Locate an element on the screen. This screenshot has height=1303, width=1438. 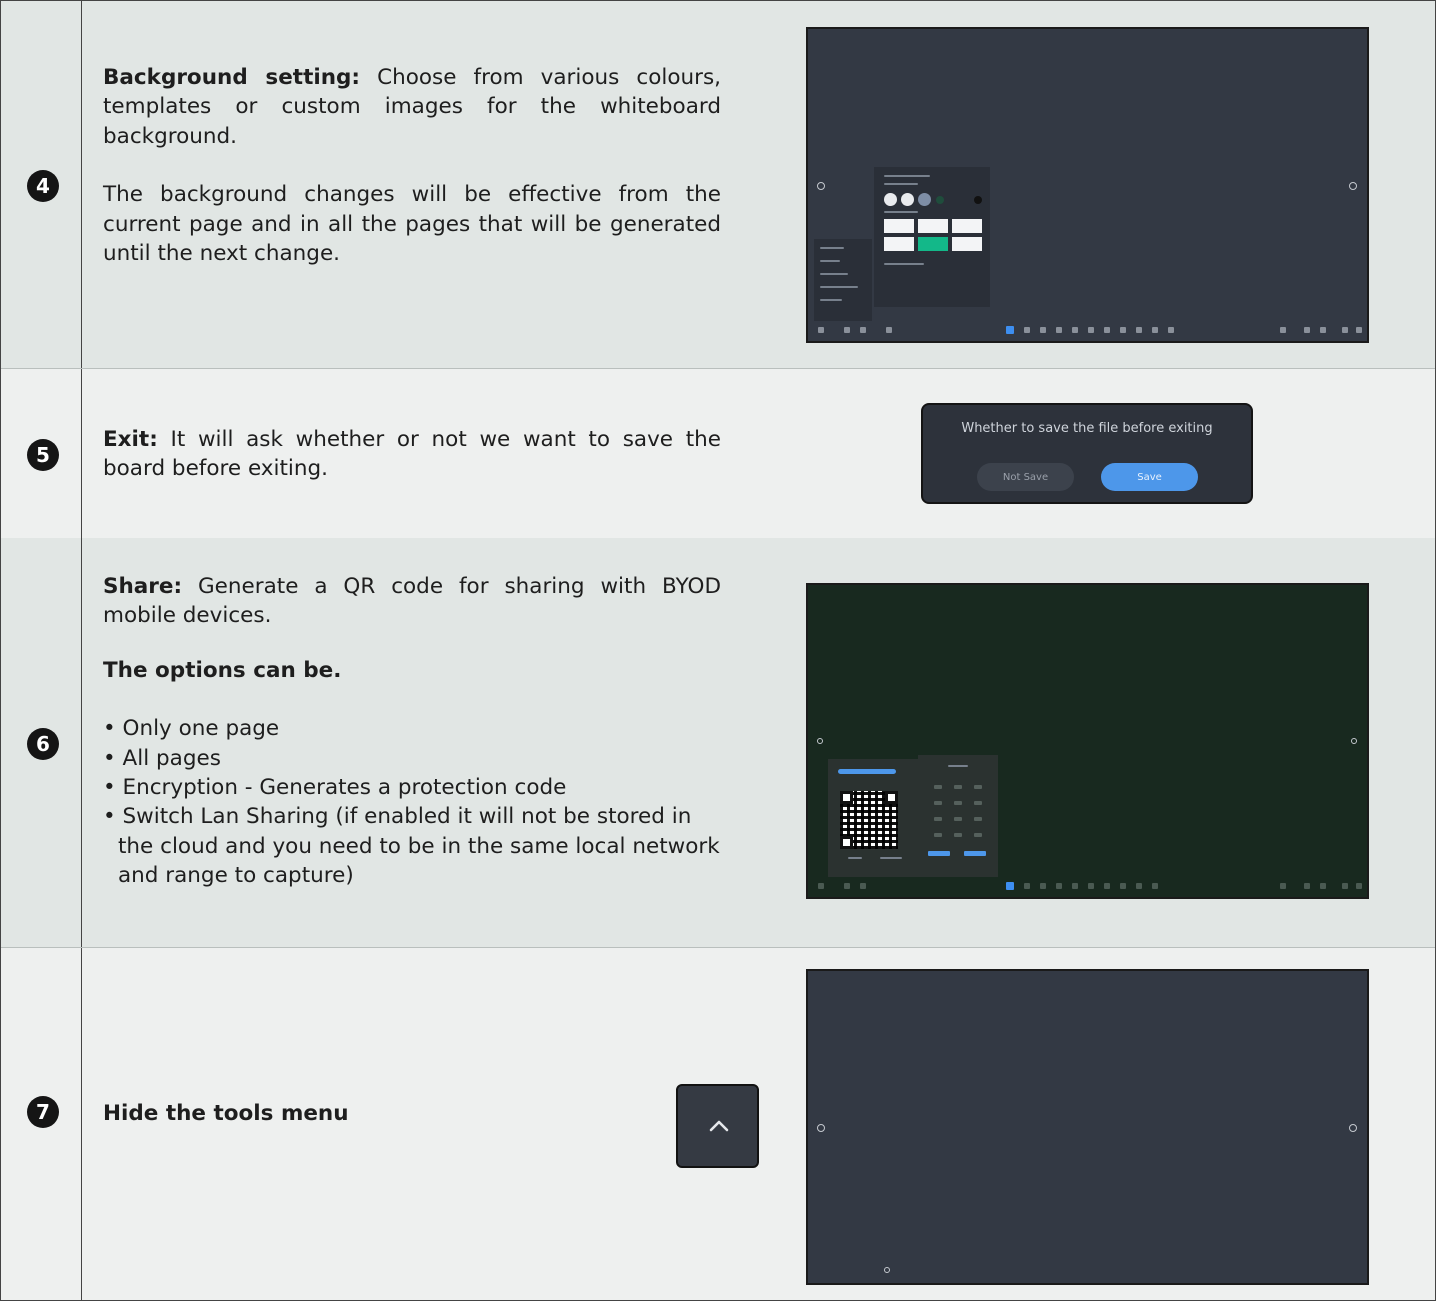
step-heading: Share: is located at coordinates (143, 586).